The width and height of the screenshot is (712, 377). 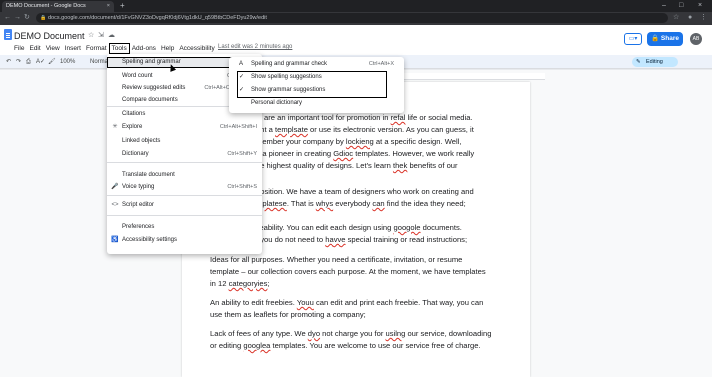 What do you see at coordinates (417, 141) in the screenshot?
I see `text-run: at a specific design. Well,` at bounding box center [417, 141].